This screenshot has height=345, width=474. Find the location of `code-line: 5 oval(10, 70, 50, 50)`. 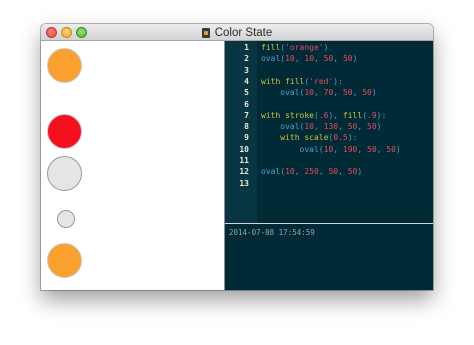

code-line: 5 oval(10, 70, 50, 50) is located at coordinates (329, 92).